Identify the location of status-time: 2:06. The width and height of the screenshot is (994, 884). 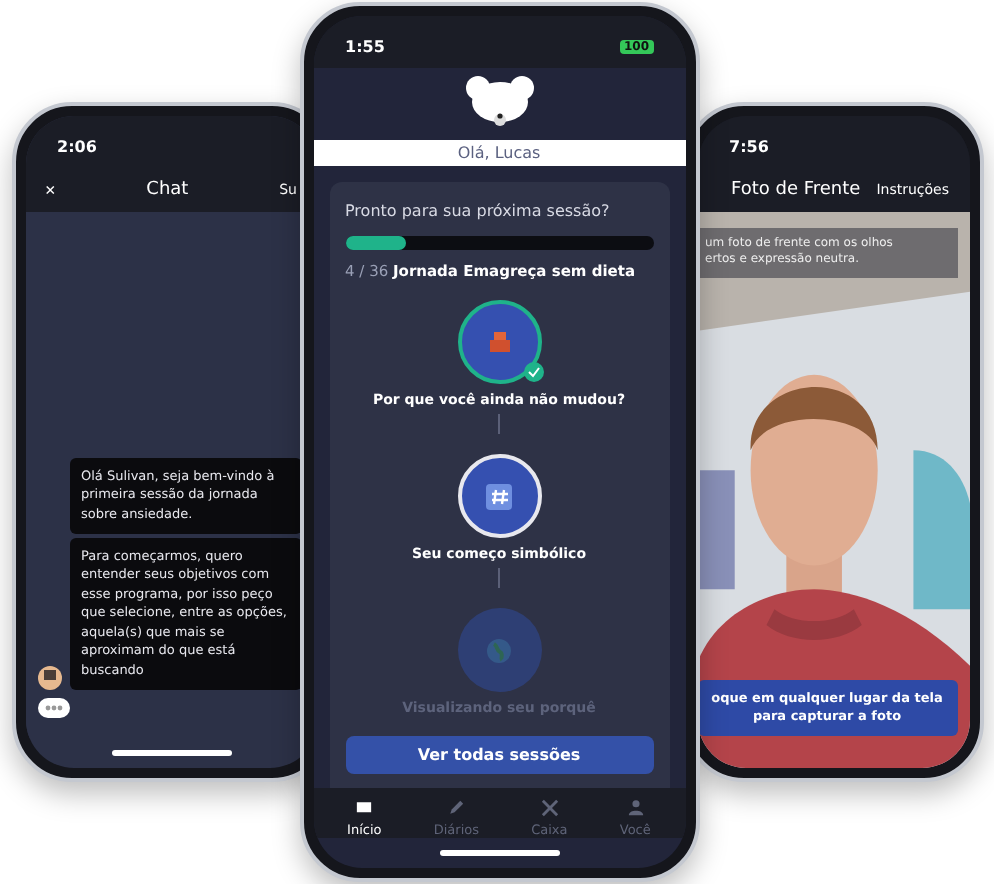
(77, 146).